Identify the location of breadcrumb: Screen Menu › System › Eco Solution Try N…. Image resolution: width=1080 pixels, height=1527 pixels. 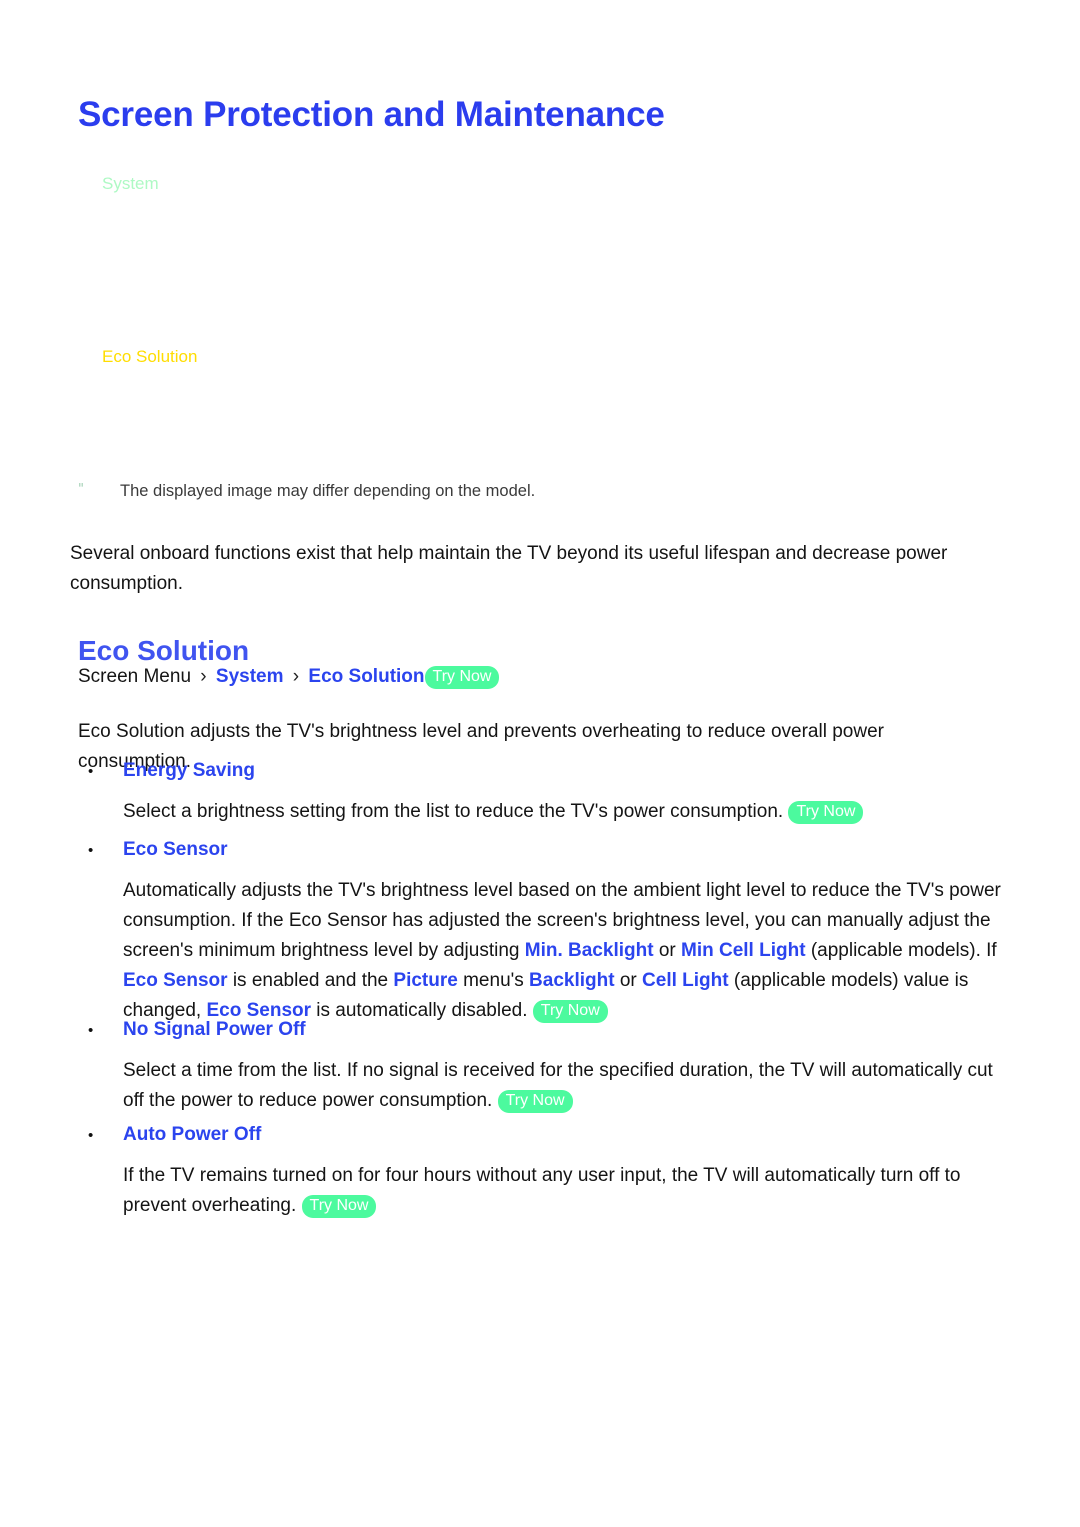
(289, 677).